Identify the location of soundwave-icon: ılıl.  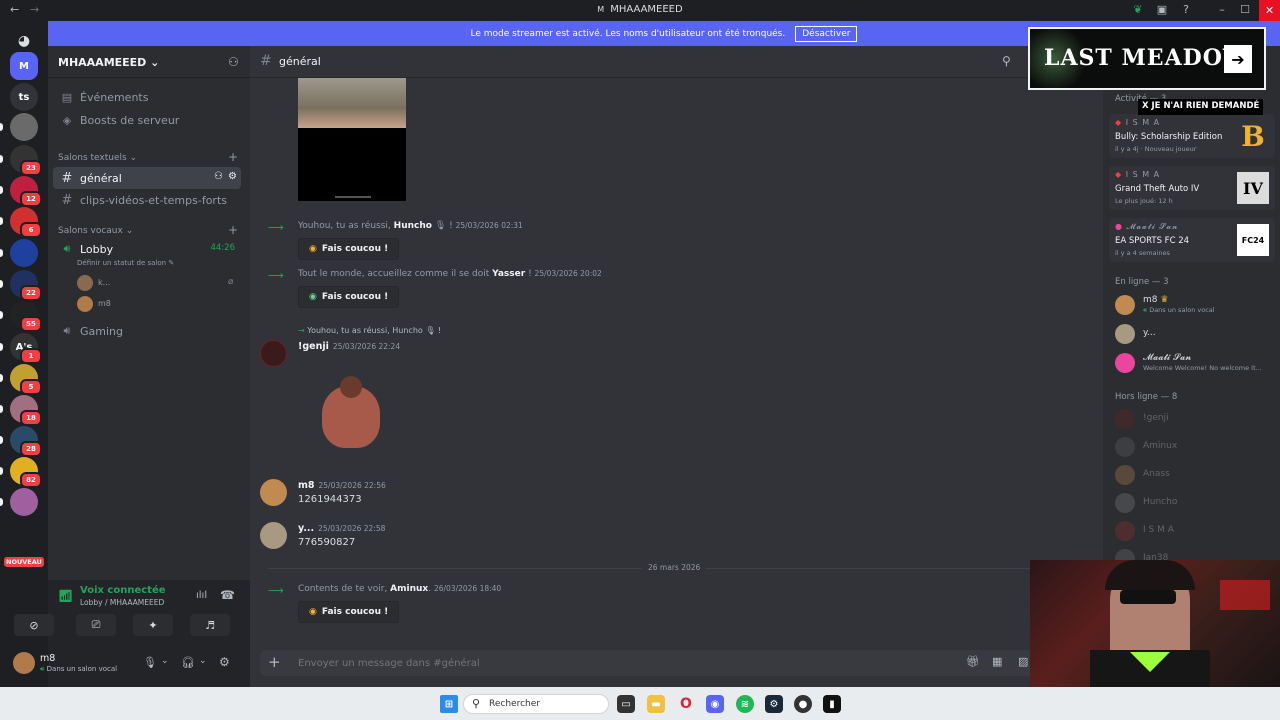
(201, 595).